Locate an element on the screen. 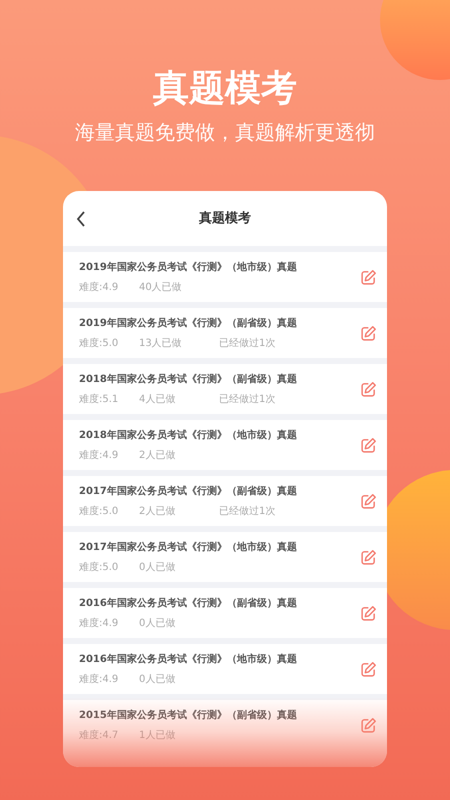 The image size is (450, 800). screen-title: 真题模考 is located at coordinates (225, 219).